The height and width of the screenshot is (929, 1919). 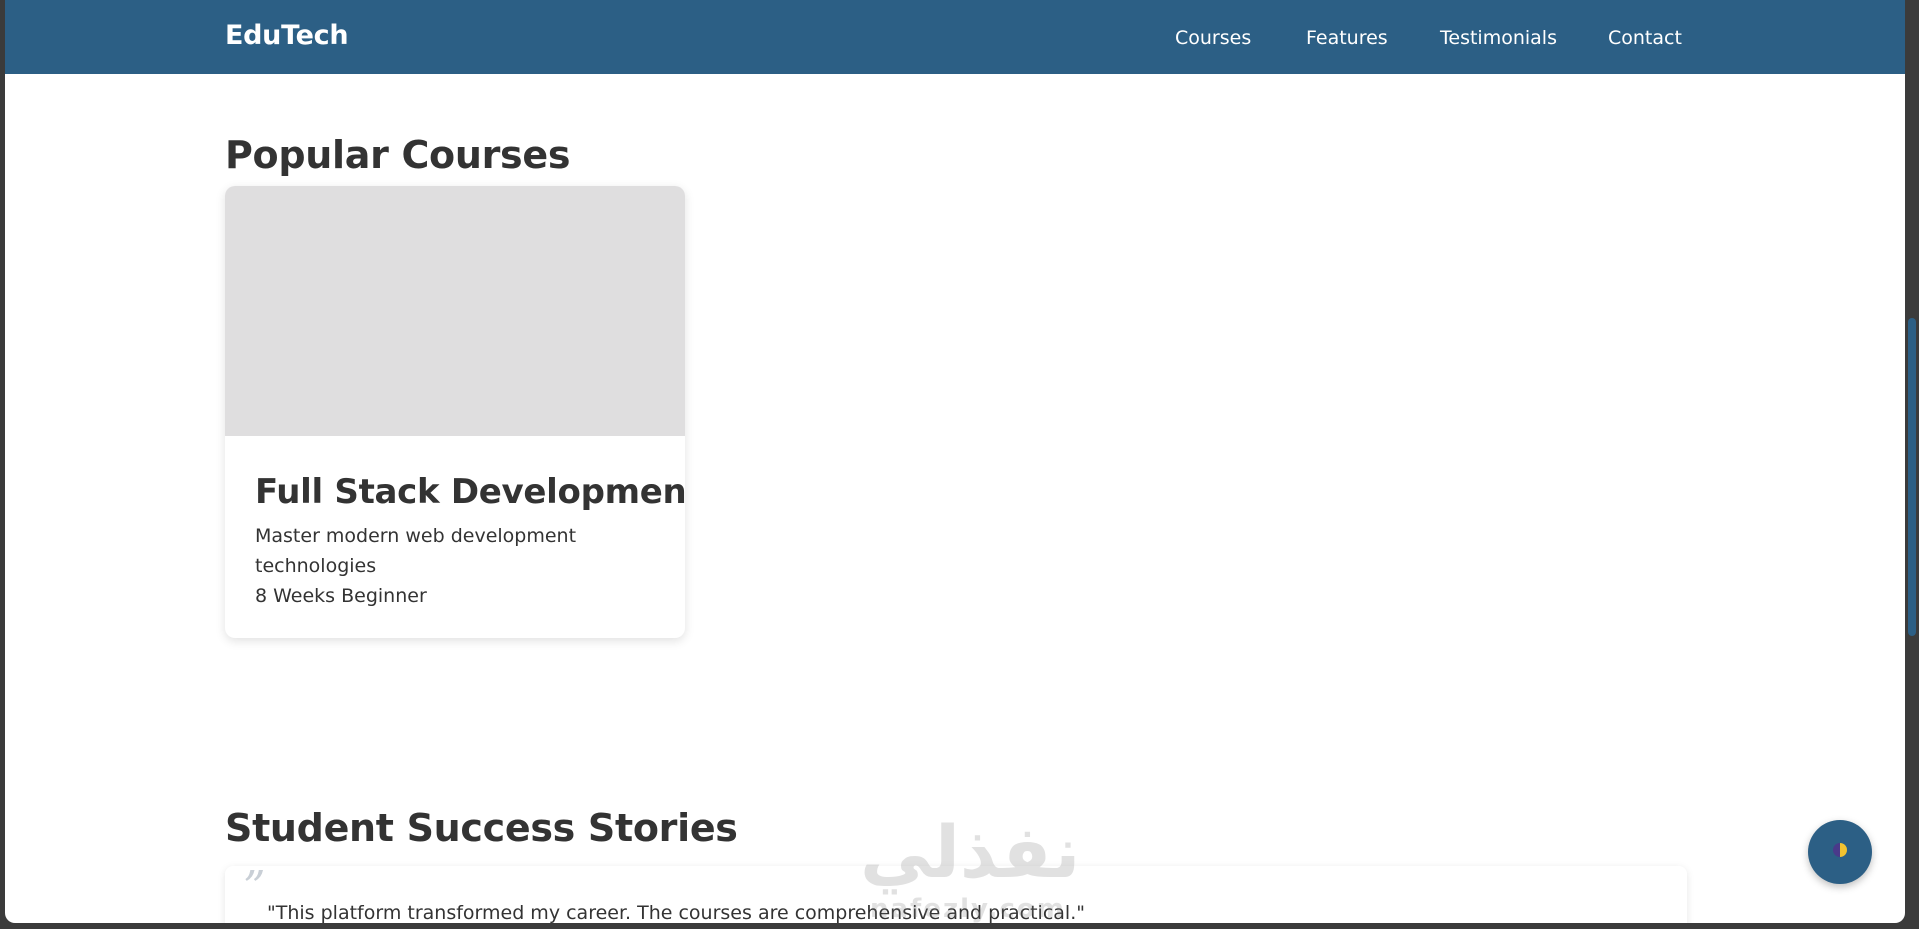 I want to click on theme-toggle-icon, so click(x=1840, y=852).